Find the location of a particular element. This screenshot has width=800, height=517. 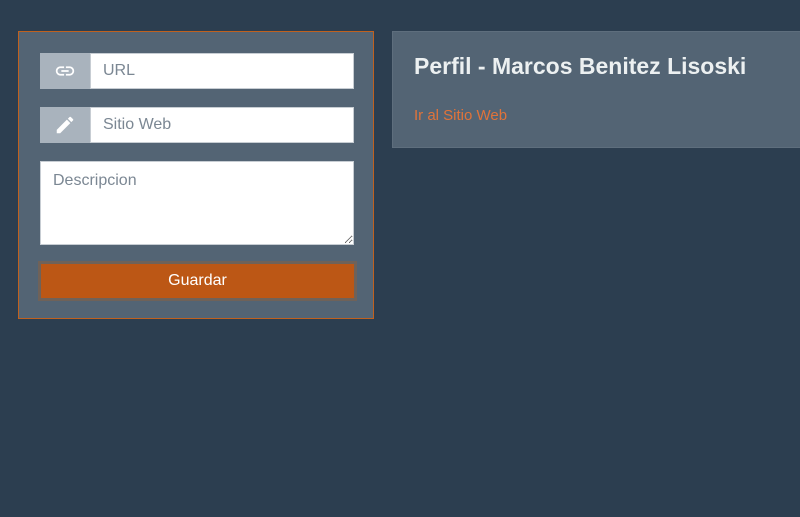

url-input-group is located at coordinates (197, 71).